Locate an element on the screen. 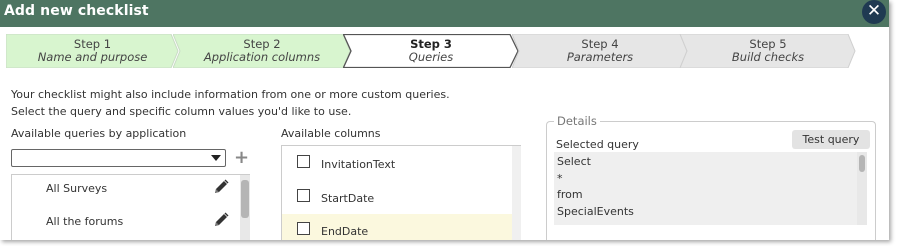 The image size is (897, 246). step-1: Step 1 Name and purpose is located at coordinates (92, 51).